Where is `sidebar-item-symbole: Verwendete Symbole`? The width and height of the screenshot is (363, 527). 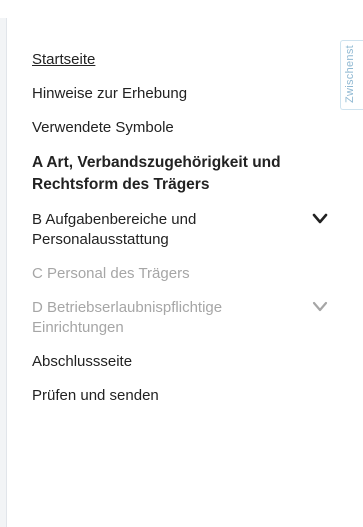
sidebar-item-symbole: Verwendete Symbole is located at coordinates (182, 128).